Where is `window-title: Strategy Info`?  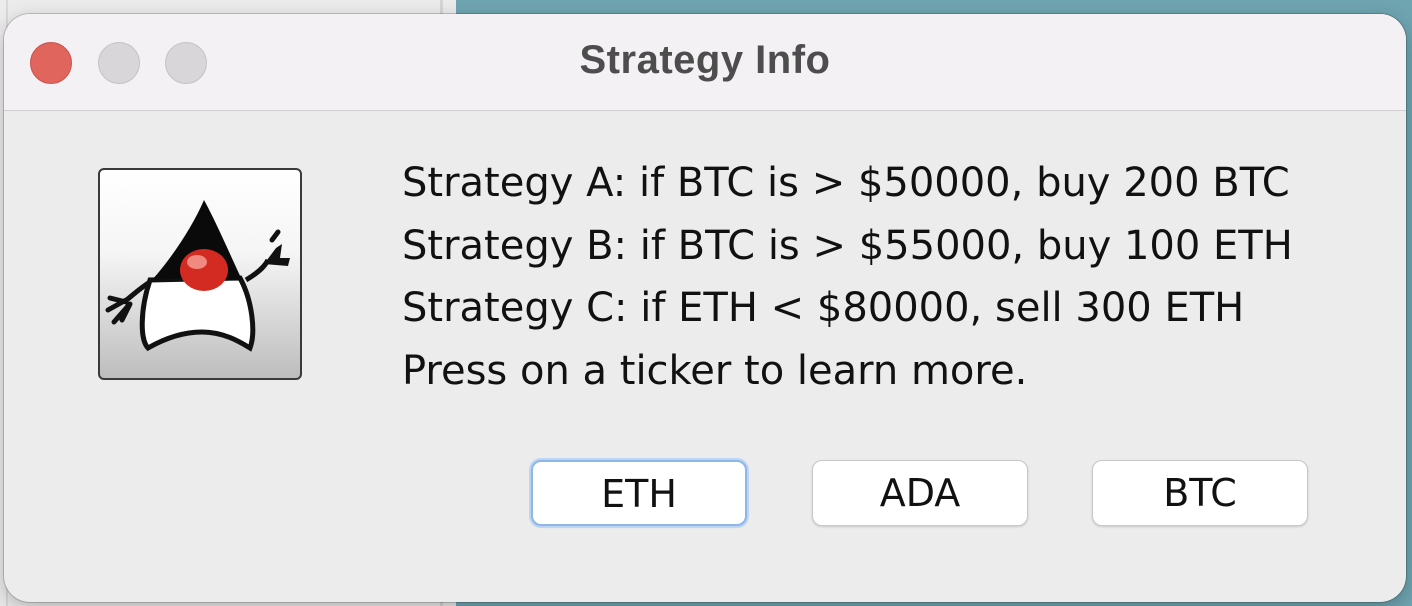
window-title: Strategy Info is located at coordinates (705, 60).